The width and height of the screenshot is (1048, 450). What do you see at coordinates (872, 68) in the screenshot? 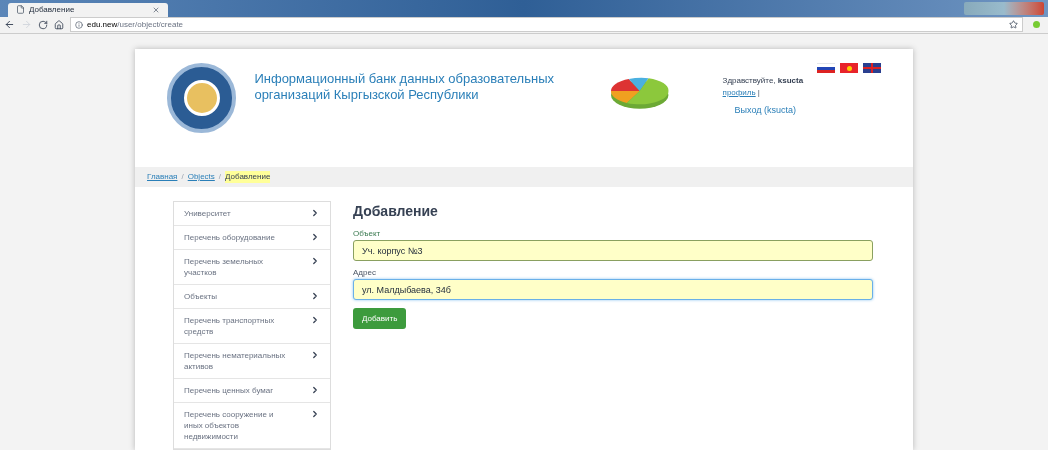
I see `uk-flag-icon` at bounding box center [872, 68].